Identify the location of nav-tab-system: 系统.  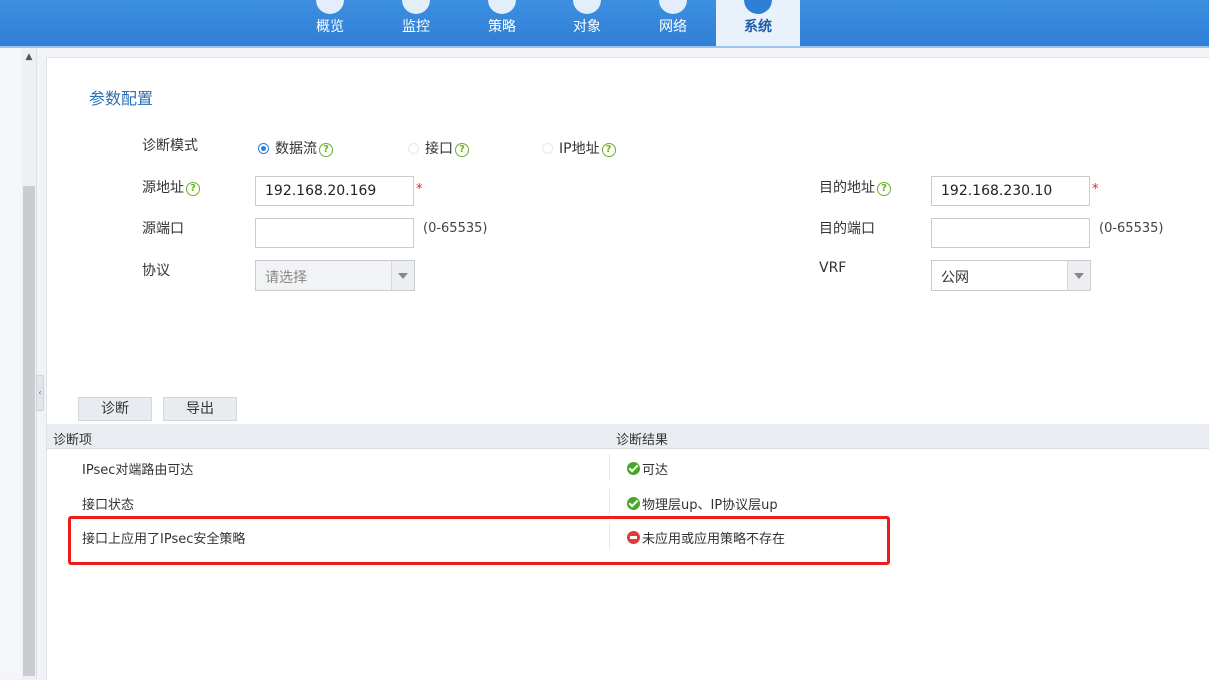
(758, 23).